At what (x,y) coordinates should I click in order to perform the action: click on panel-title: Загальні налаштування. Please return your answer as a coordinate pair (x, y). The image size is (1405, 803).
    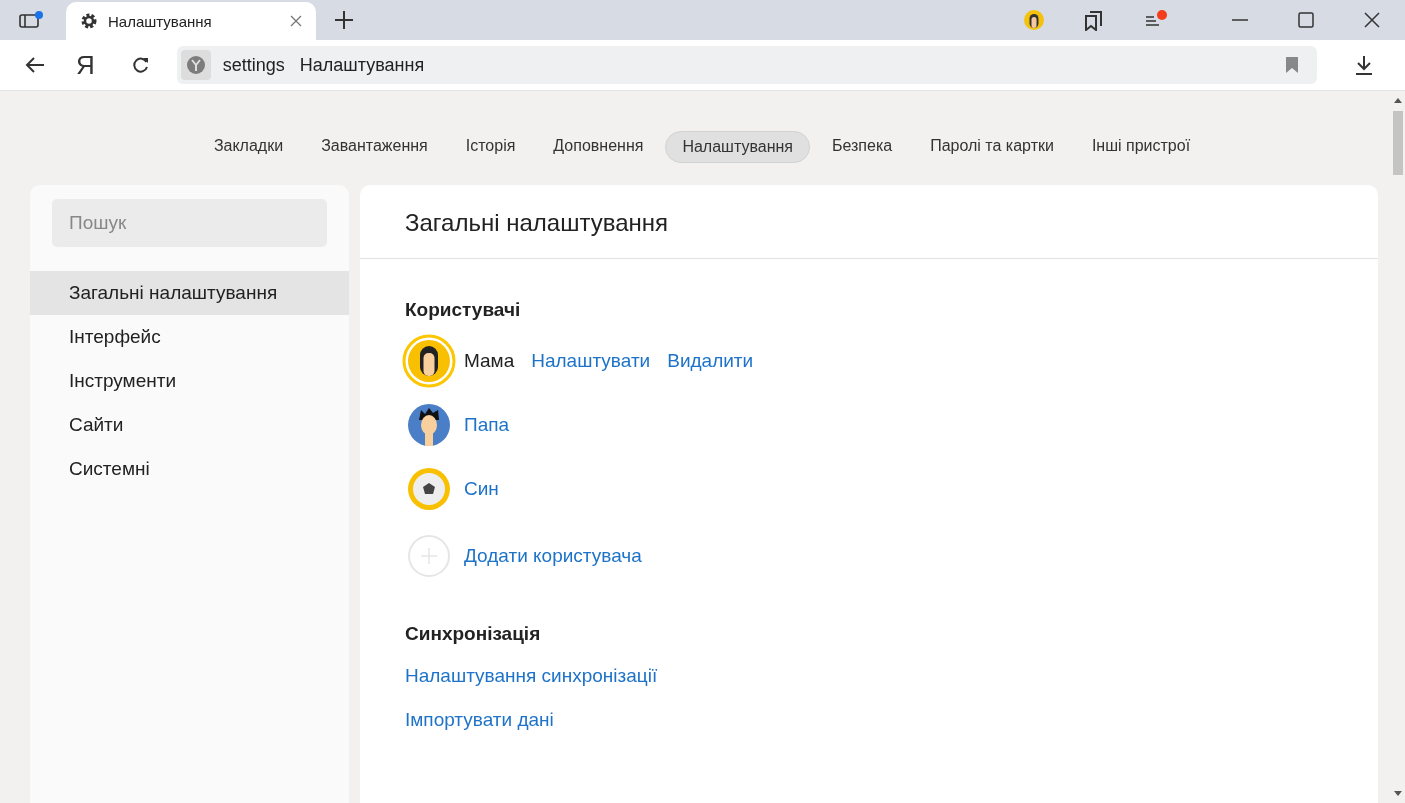
    Looking at the image, I should click on (869, 222).